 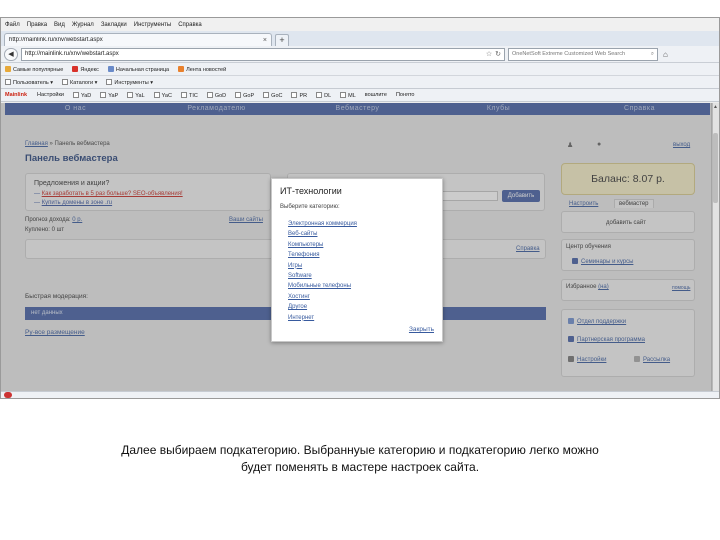 I want to click on bookmark-yandex: Яндекс, so click(x=85, y=69).